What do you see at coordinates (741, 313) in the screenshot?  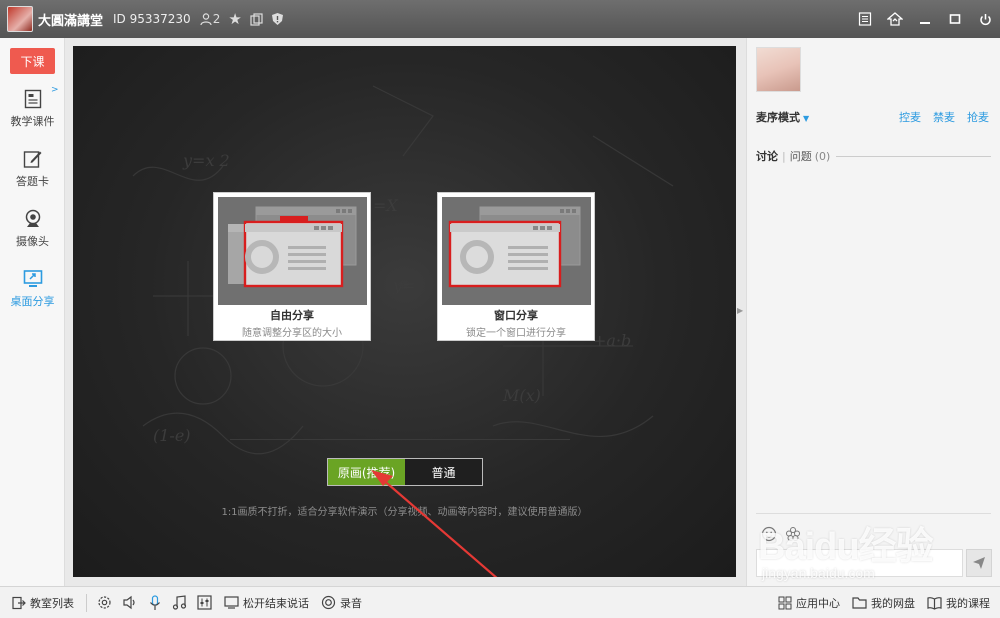 I see `collapse-panel-handle: ▶` at bounding box center [741, 313].